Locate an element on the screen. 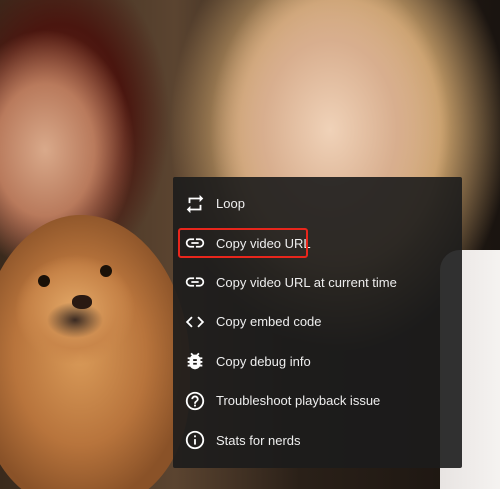 The height and width of the screenshot is (489, 500). menu-item-label: Copy debug info is located at coordinates (263, 361).